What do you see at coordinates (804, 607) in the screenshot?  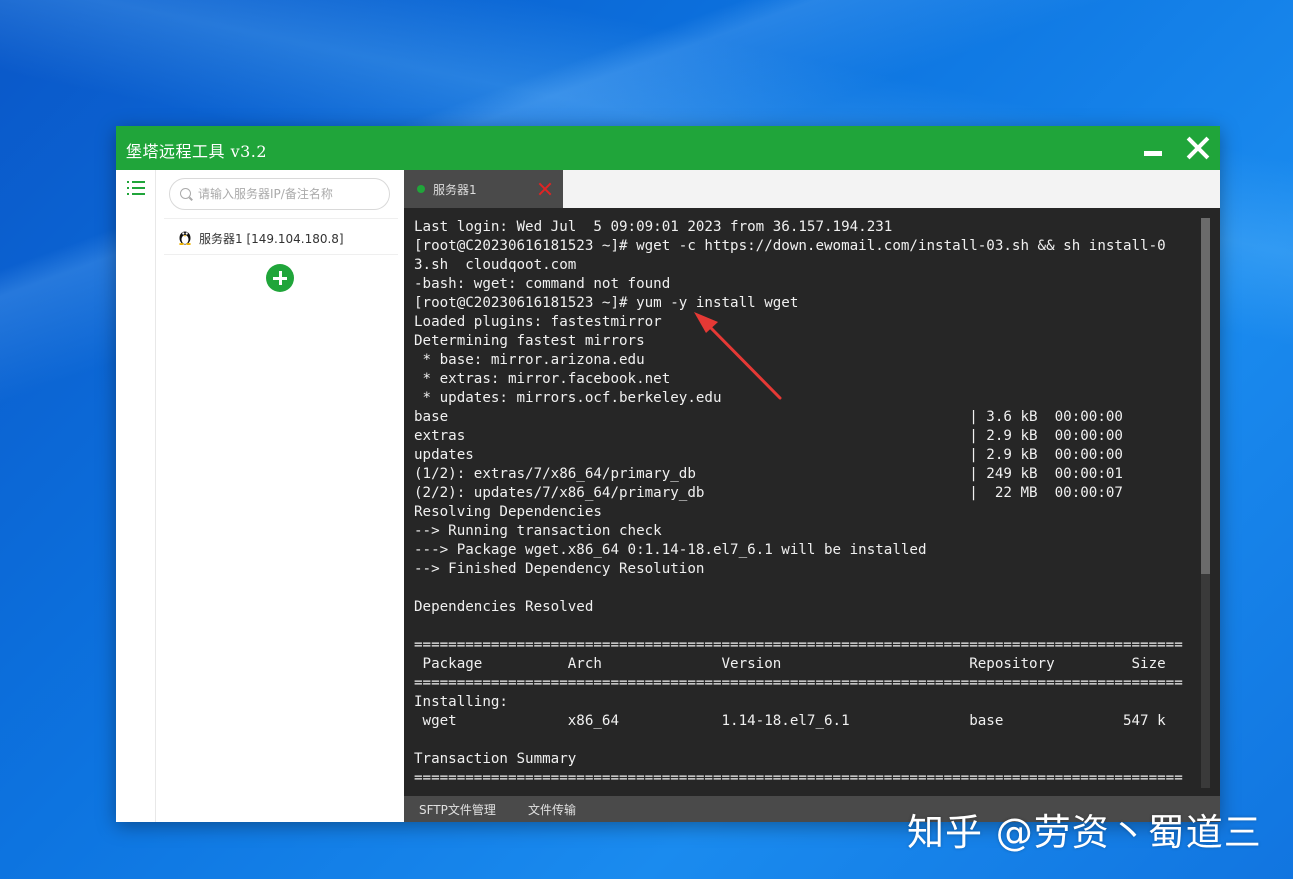 I see `terminal-line: Dependencies Resolved` at bounding box center [804, 607].